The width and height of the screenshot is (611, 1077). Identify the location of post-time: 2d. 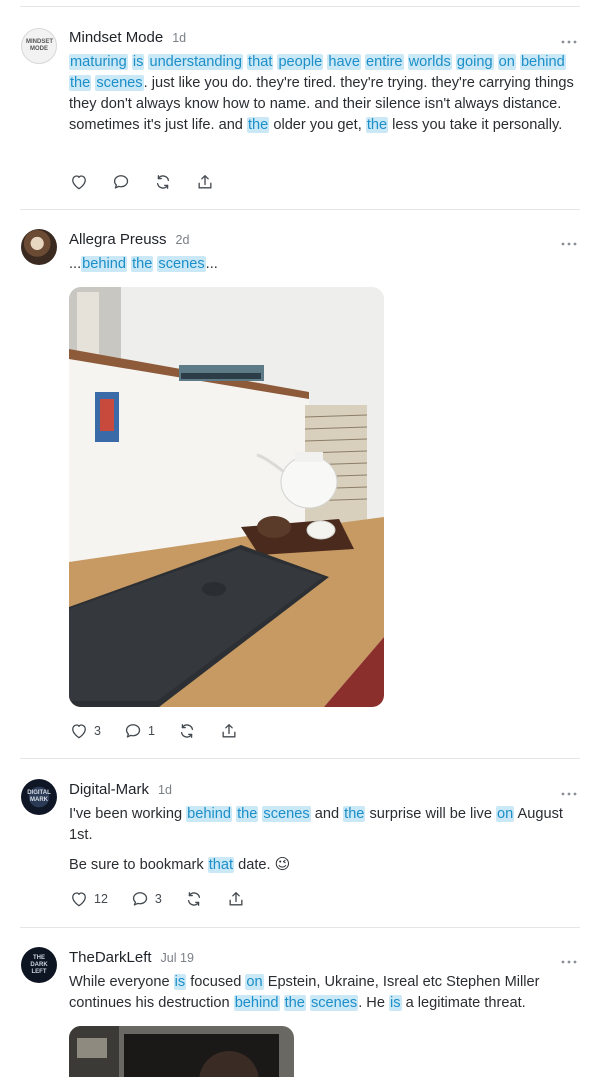
(182, 240).